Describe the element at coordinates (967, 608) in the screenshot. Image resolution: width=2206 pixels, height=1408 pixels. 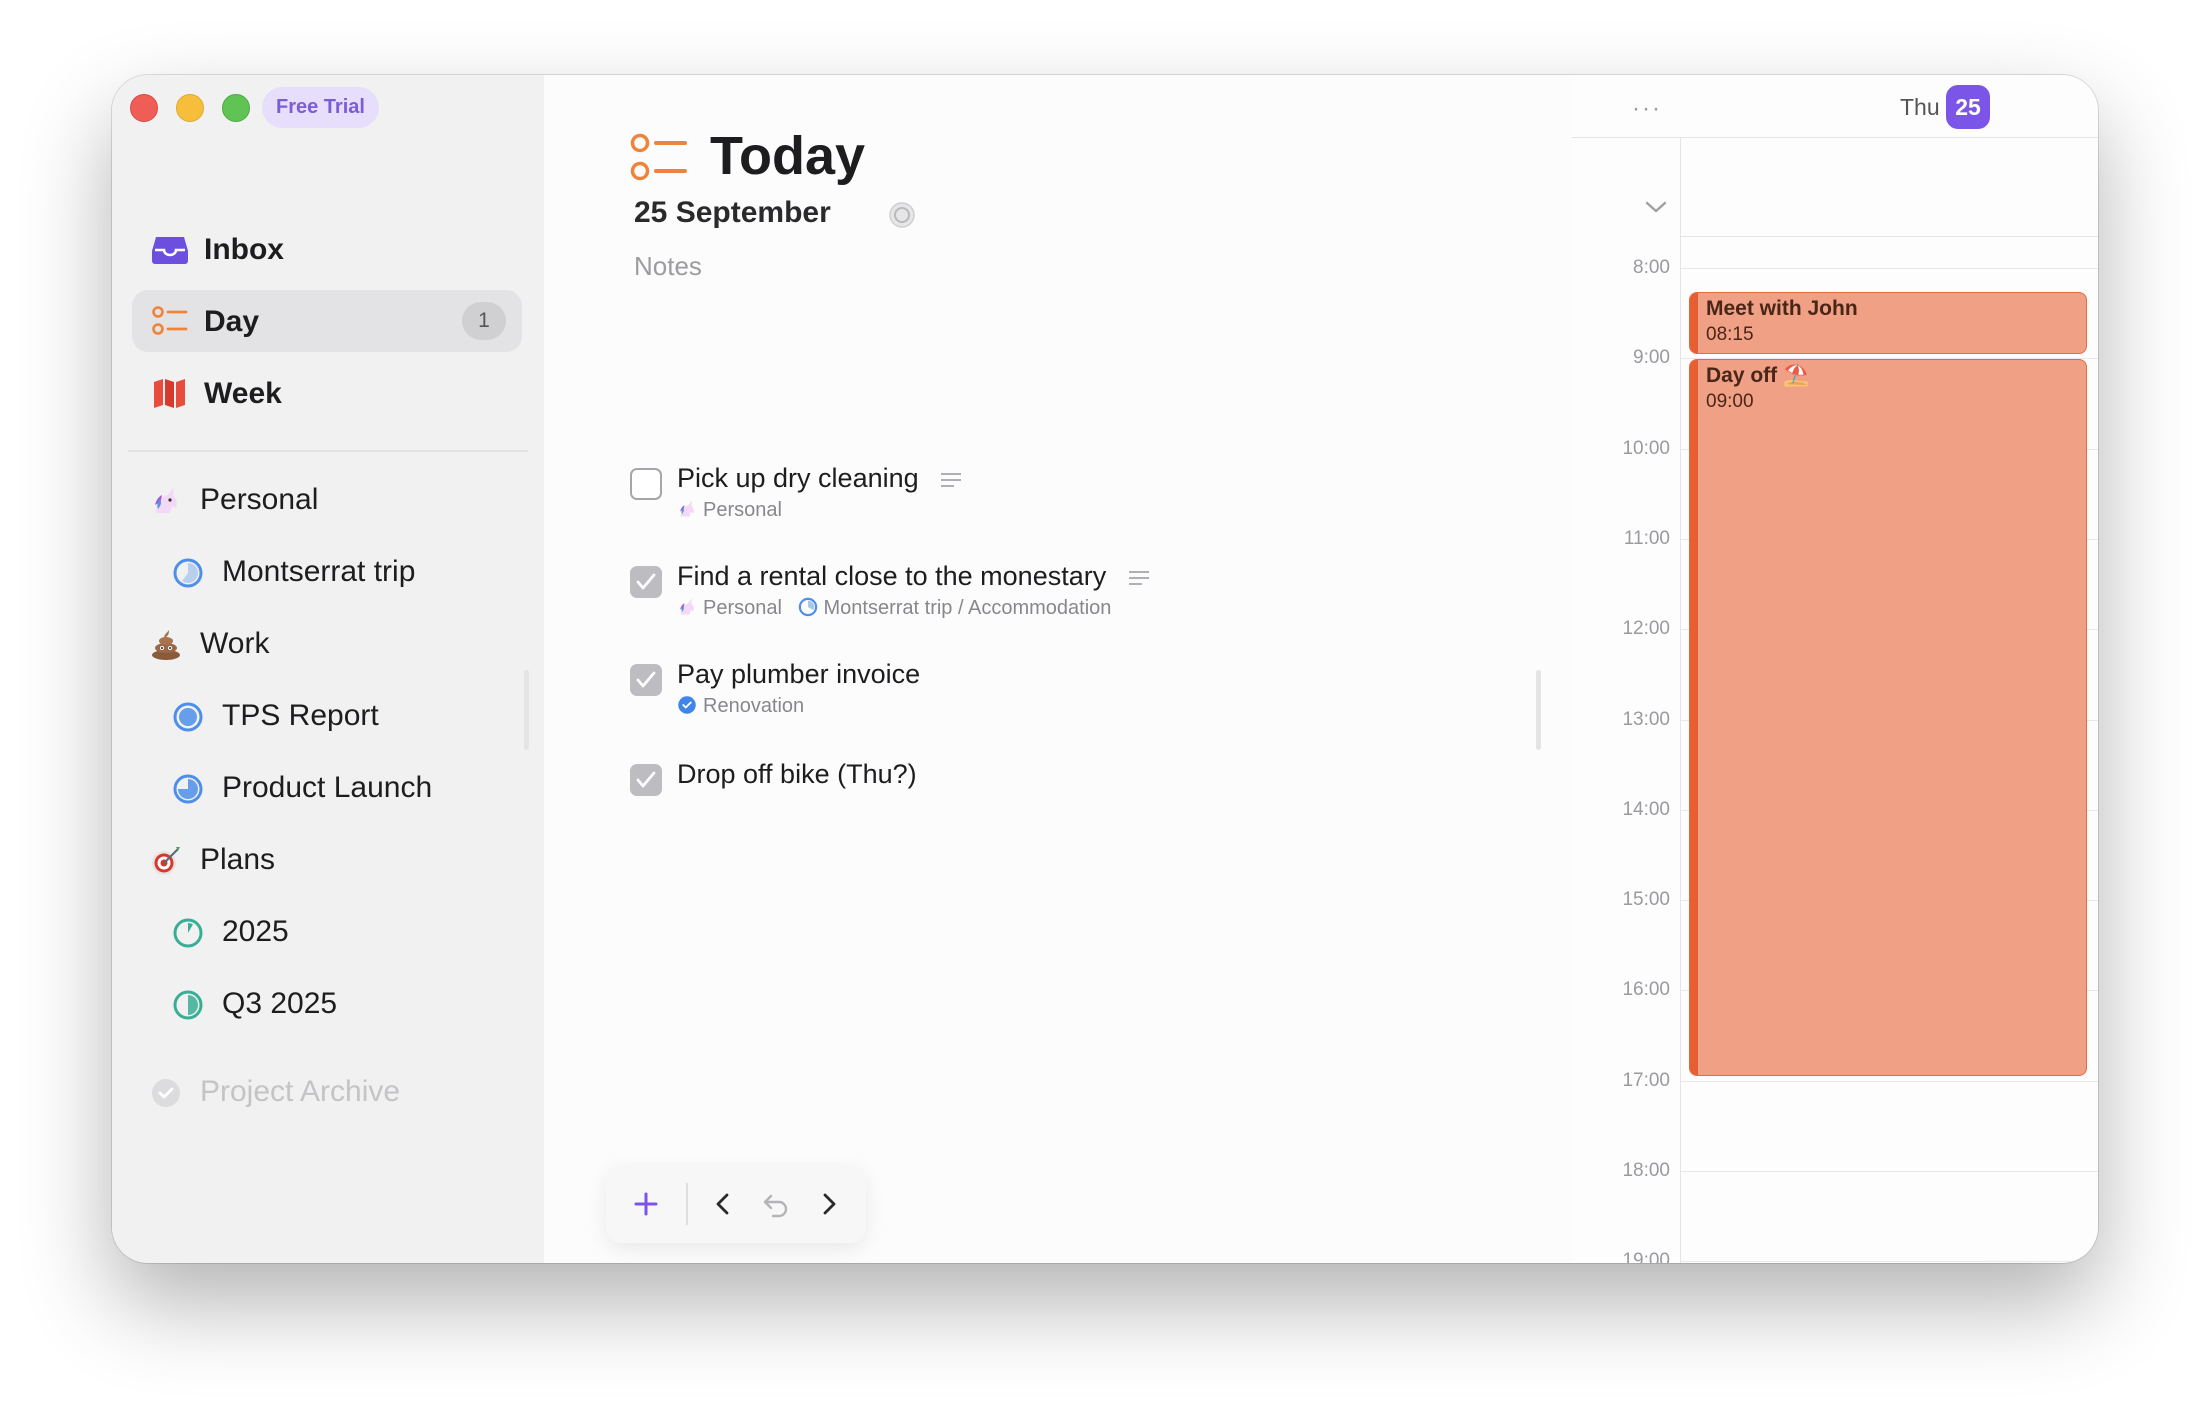
I see `task-project: Montserrat trip / Accommodation` at that location.